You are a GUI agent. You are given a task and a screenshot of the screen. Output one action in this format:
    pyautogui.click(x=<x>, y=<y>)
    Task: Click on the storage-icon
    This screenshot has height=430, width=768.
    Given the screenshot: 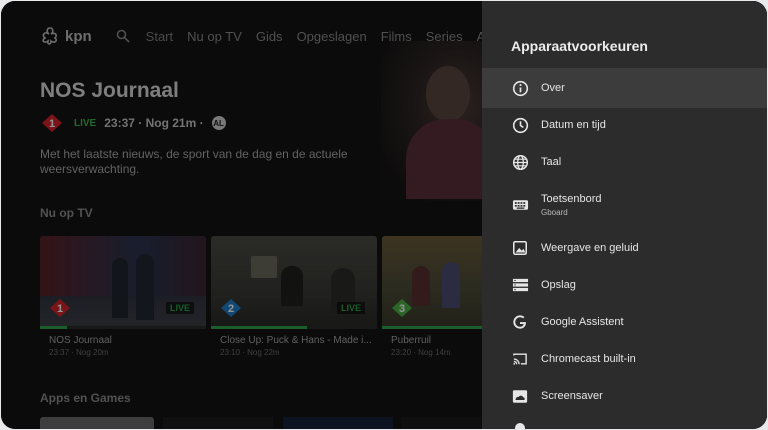 What is the action you would take?
    pyautogui.click(x=520, y=285)
    